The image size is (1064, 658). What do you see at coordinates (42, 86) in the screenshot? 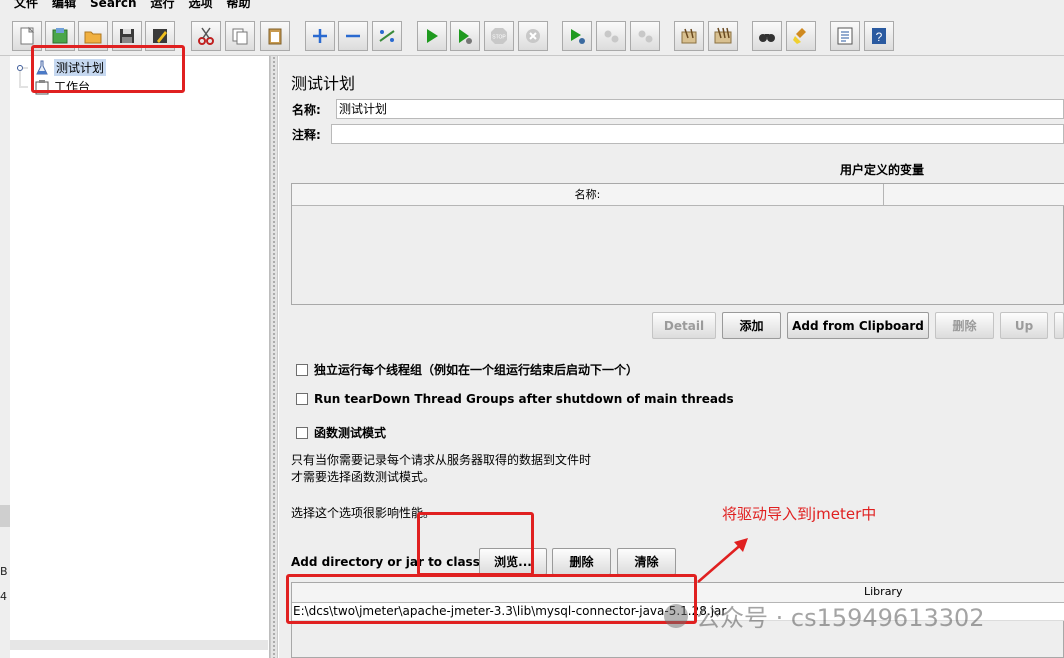
I see `workbench-icon` at bounding box center [42, 86].